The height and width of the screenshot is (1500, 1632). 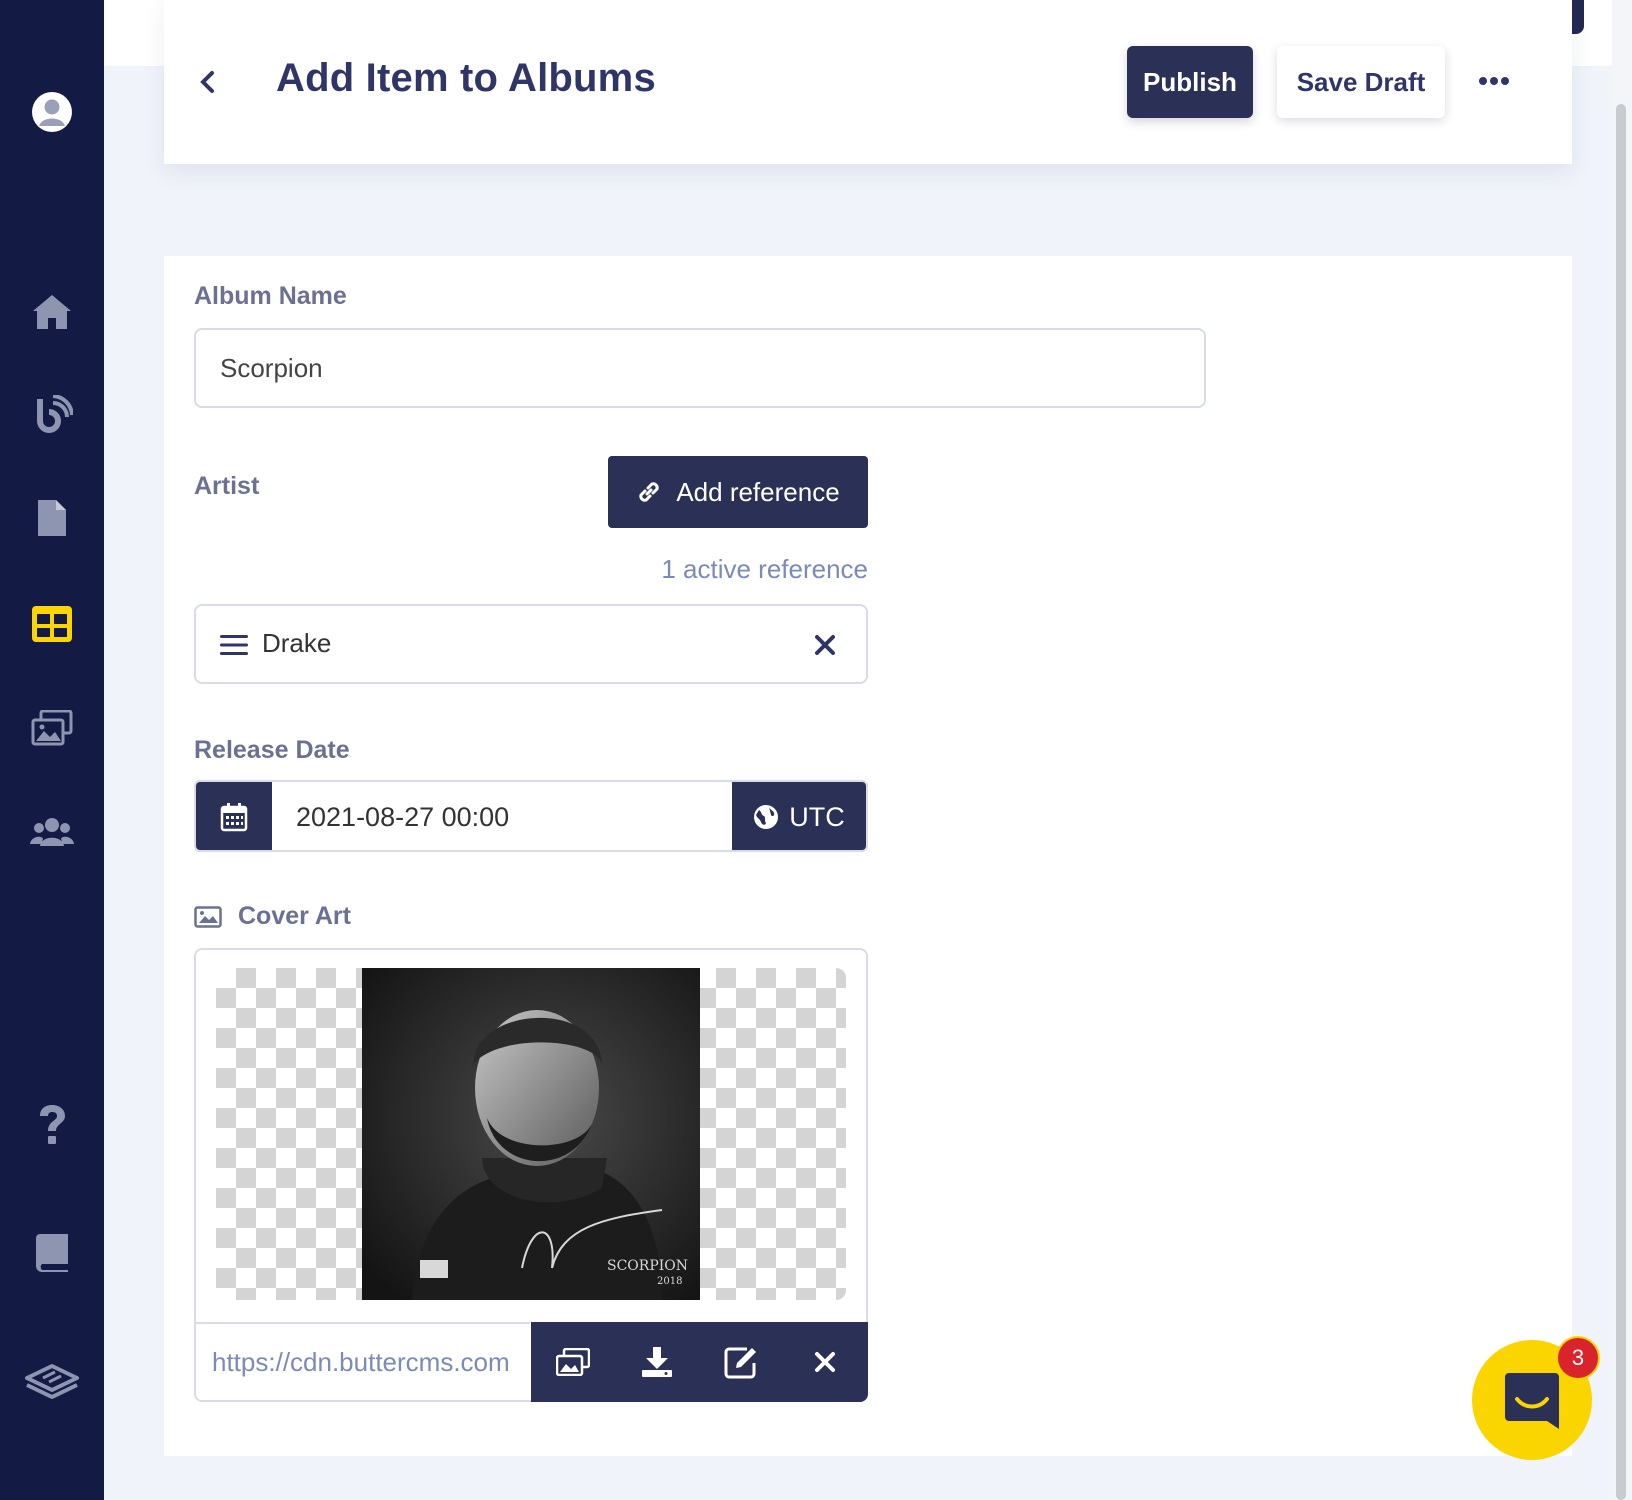 I want to click on help-icon, so click(x=52, y=1124).